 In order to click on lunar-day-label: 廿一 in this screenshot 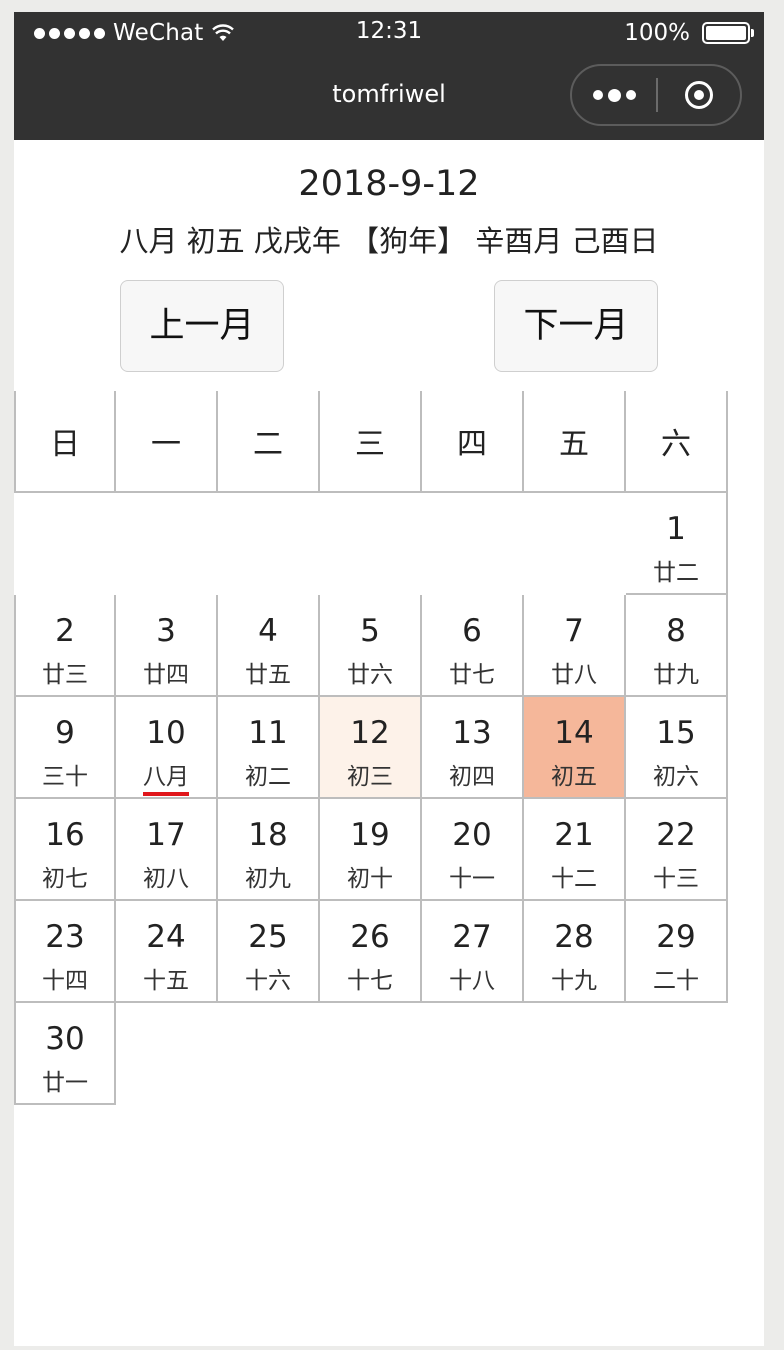, I will do `click(65, 1080)`.